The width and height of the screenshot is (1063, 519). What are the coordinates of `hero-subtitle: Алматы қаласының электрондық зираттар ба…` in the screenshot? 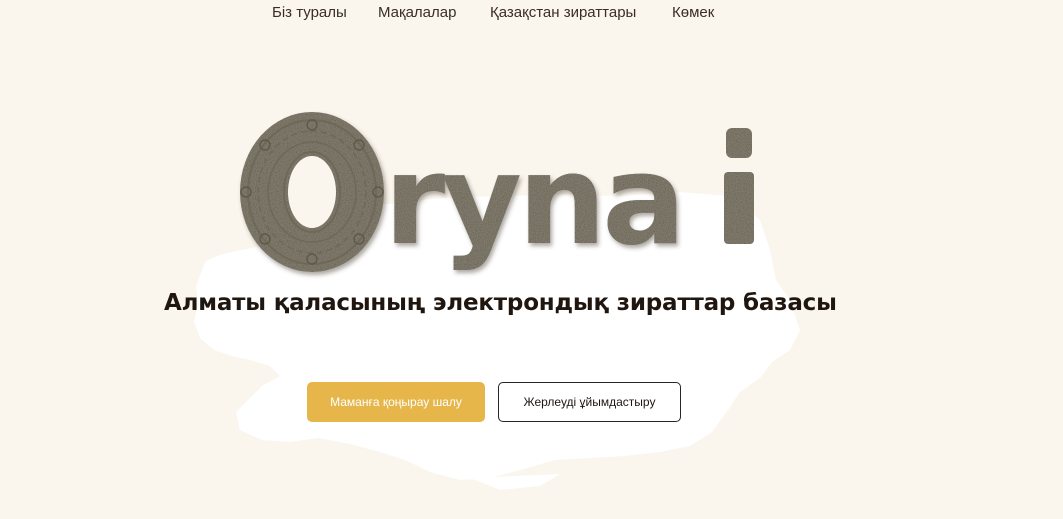 It's located at (500, 303).